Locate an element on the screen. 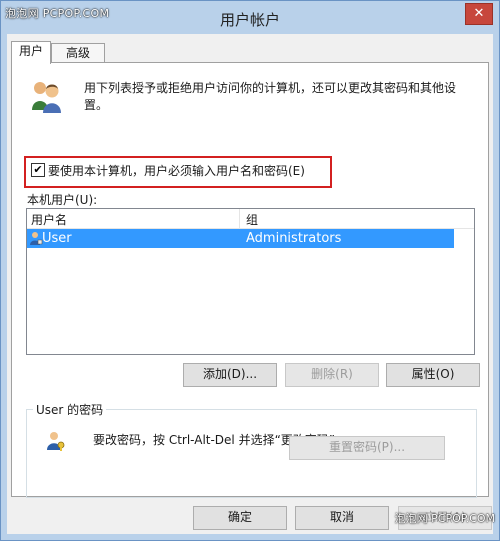  password-group-title: User 的密码 is located at coordinates (70, 409).